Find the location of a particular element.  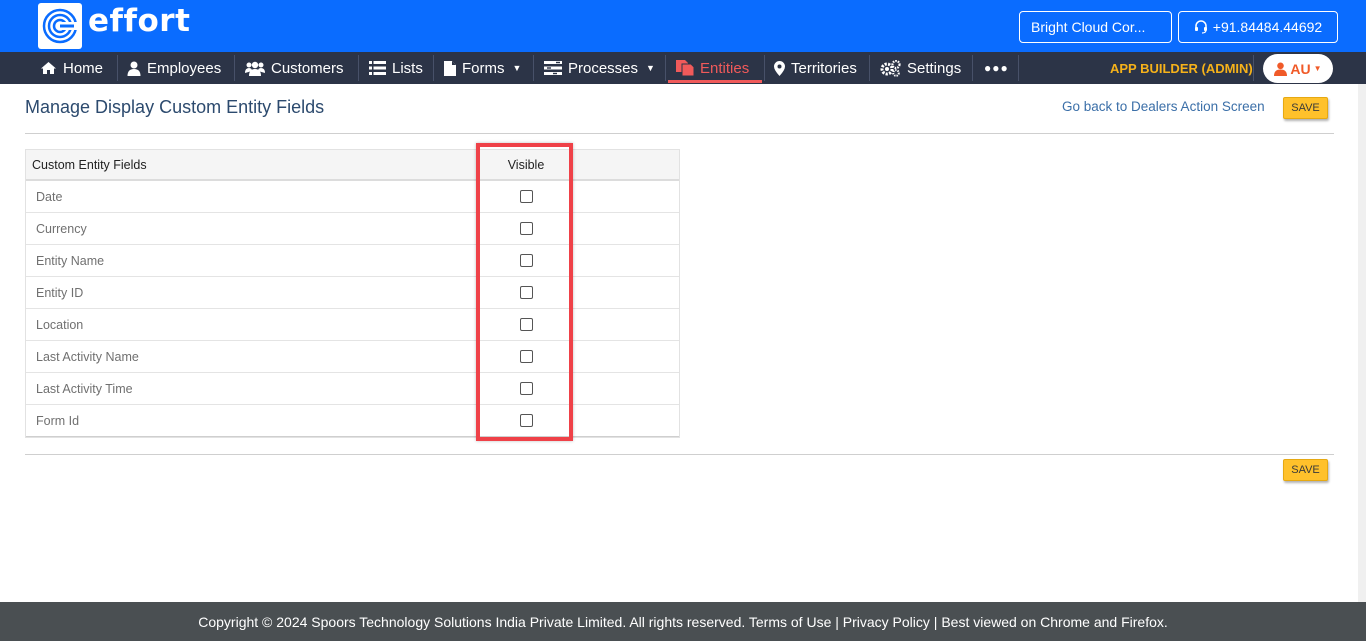

support-phone-button: +91.84484.44692 is located at coordinates (1258, 27).